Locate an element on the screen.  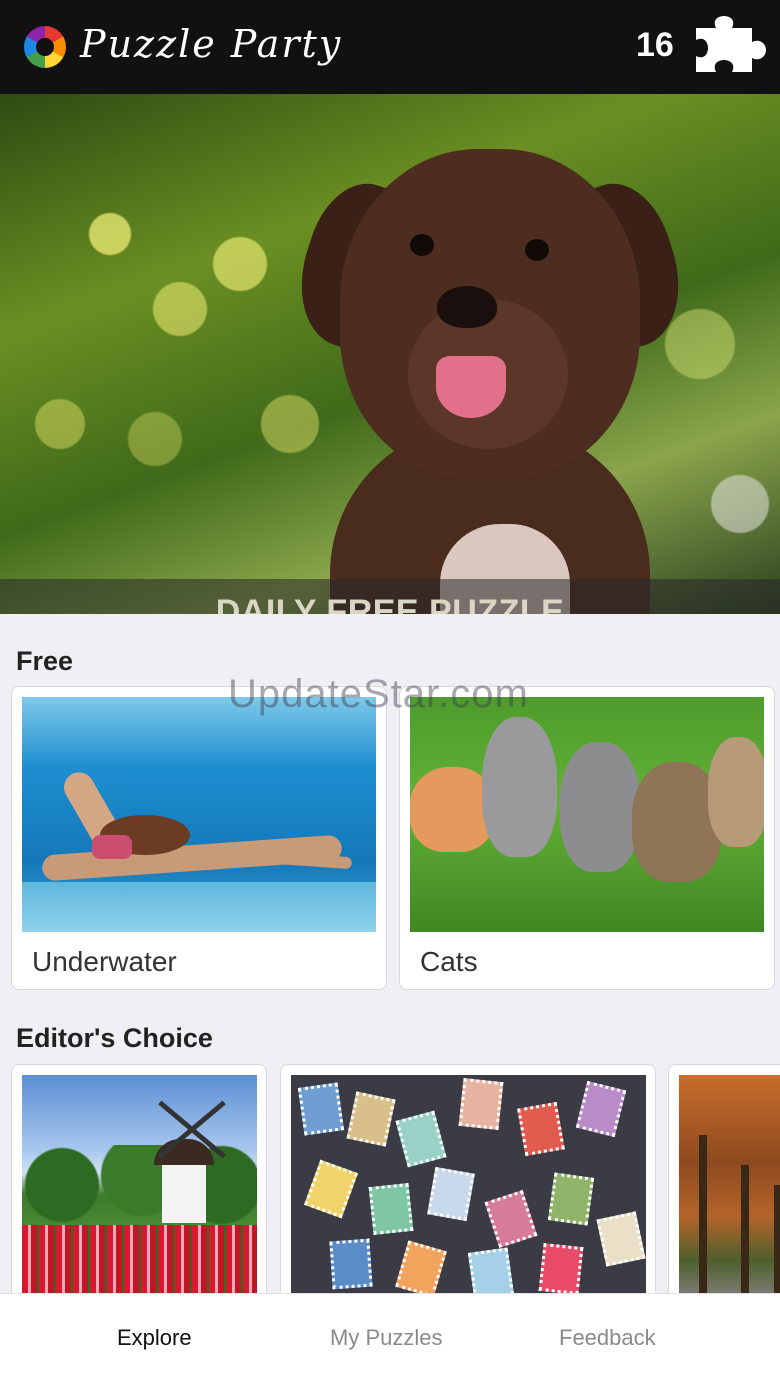
puzzle-card-cats: Cats is located at coordinates (587, 838).